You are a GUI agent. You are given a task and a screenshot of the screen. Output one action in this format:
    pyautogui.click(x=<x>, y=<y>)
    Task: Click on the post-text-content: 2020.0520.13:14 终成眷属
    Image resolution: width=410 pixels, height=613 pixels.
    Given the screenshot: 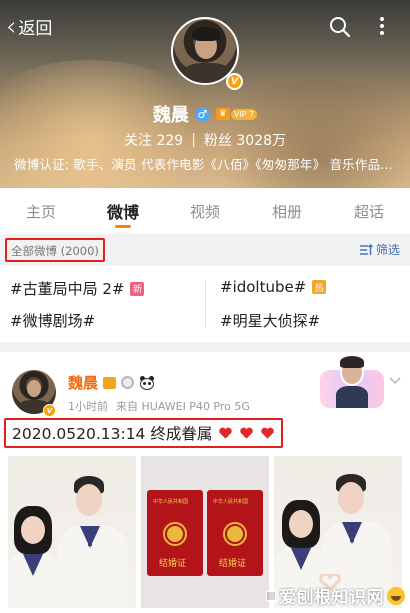 What is the action you would take?
    pyautogui.click(x=112, y=434)
    